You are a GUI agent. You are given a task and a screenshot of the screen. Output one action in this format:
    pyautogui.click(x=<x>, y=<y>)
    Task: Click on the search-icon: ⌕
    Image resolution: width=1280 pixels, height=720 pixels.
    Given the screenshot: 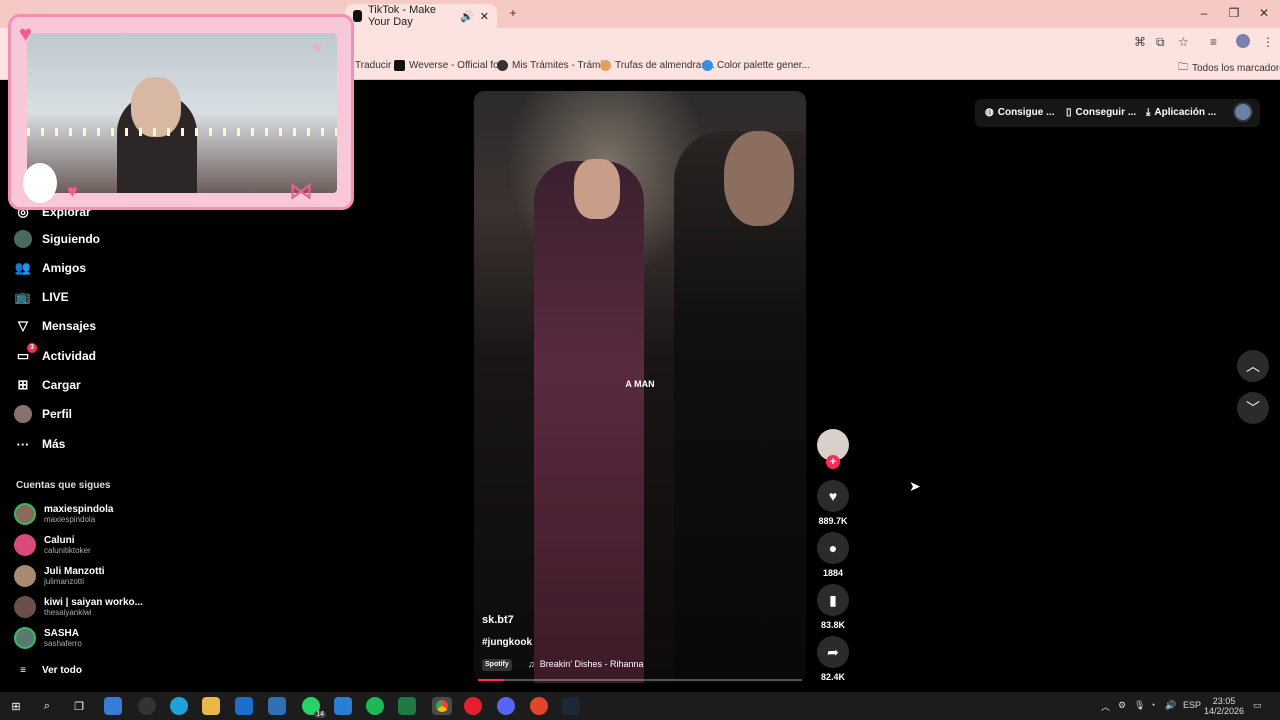 What is the action you would take?
    pyautogui.click(x=47, y=706)
    